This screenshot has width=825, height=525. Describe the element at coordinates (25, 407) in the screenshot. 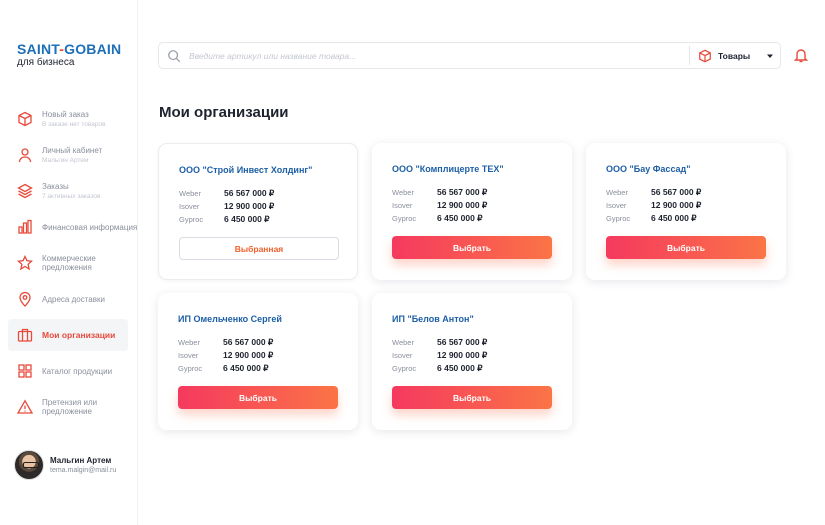

I see `warning-icon` at that location.